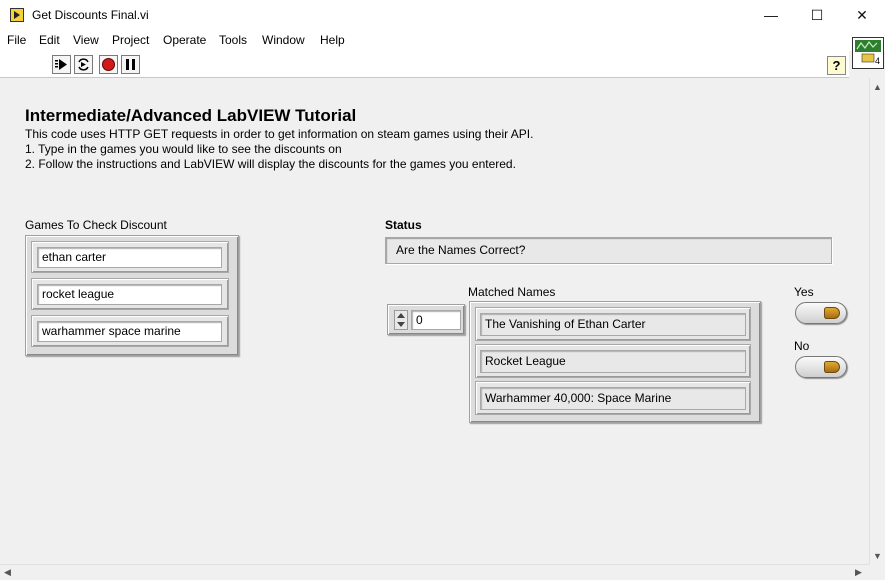 Image resolution: width=885 pixels, height=580 pixels. Describe the element at coordinates (512, 292) in the screenshot. I see `matched-names-label: Matched Names` at that location.